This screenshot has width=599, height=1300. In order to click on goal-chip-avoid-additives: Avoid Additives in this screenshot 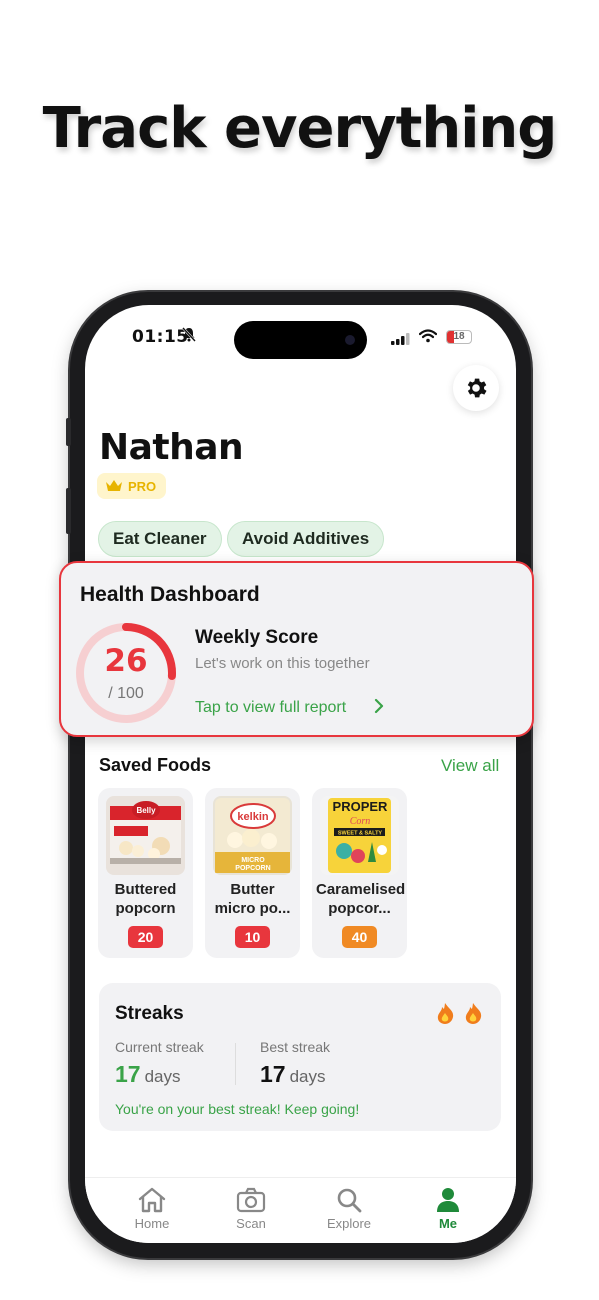, I will do `click(306, 539)`.